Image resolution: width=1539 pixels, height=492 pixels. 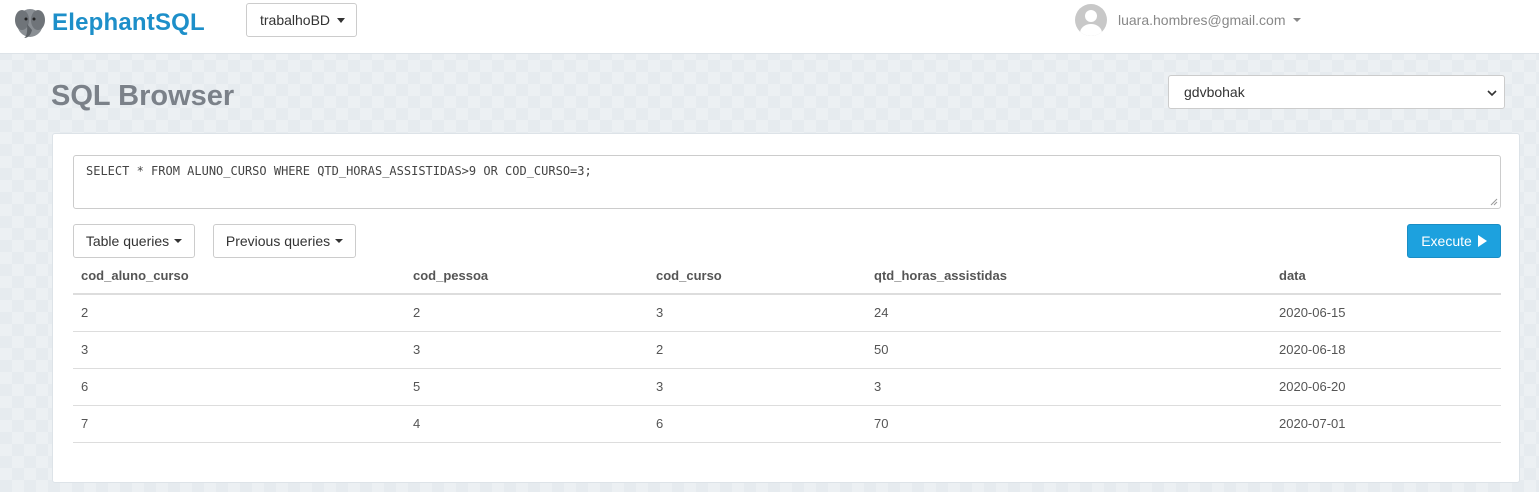 I want to click on table-queries-button: Table queries, so click(x=134, y=241).